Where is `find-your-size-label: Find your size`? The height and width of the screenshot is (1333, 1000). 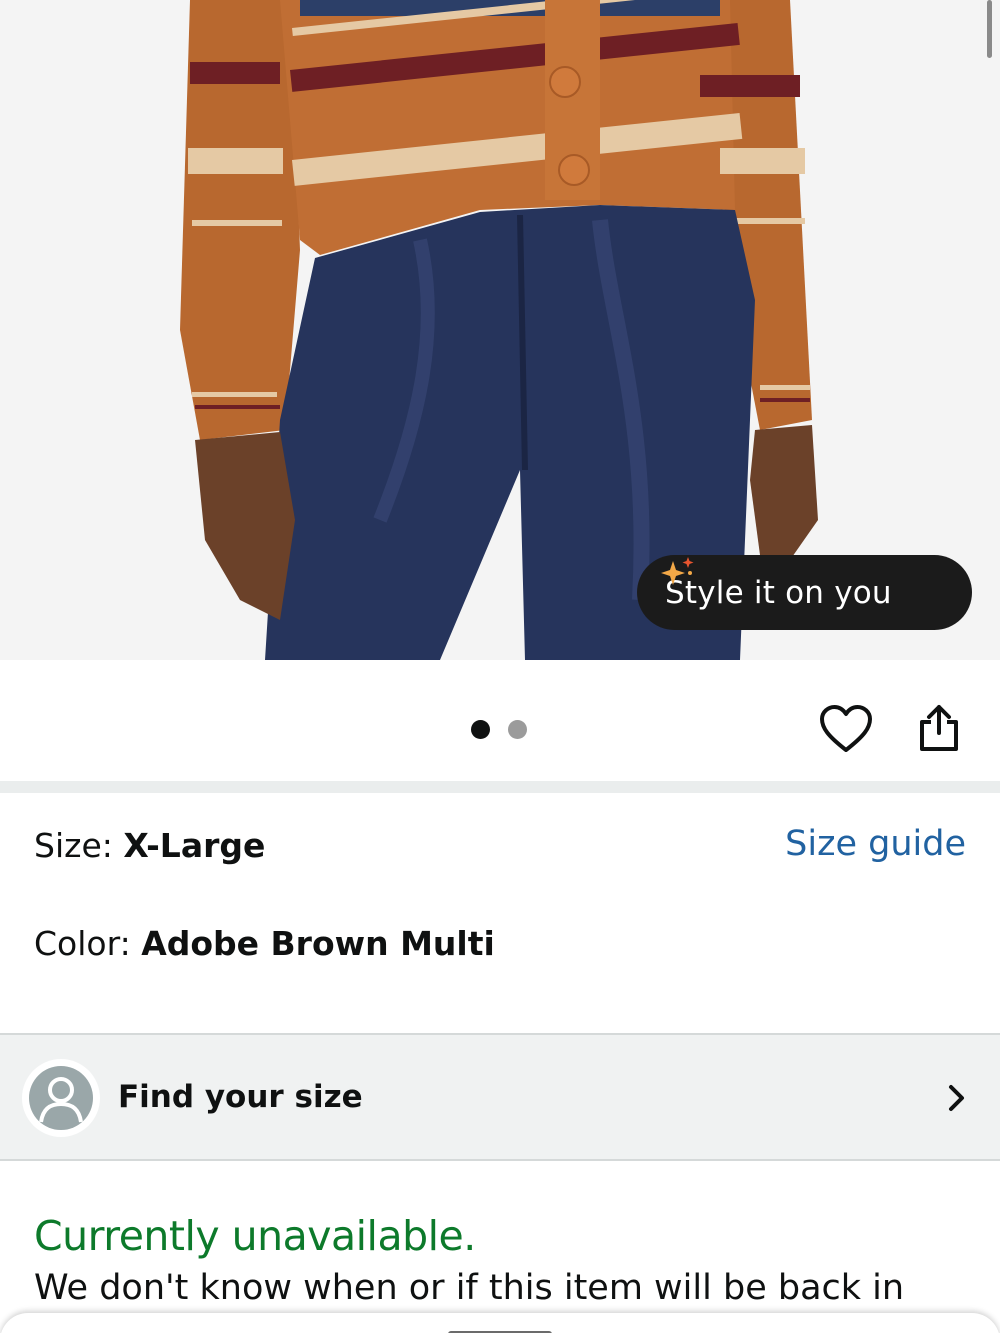 find-your-size-label: Find your size is located at coordinates (240, 1097).